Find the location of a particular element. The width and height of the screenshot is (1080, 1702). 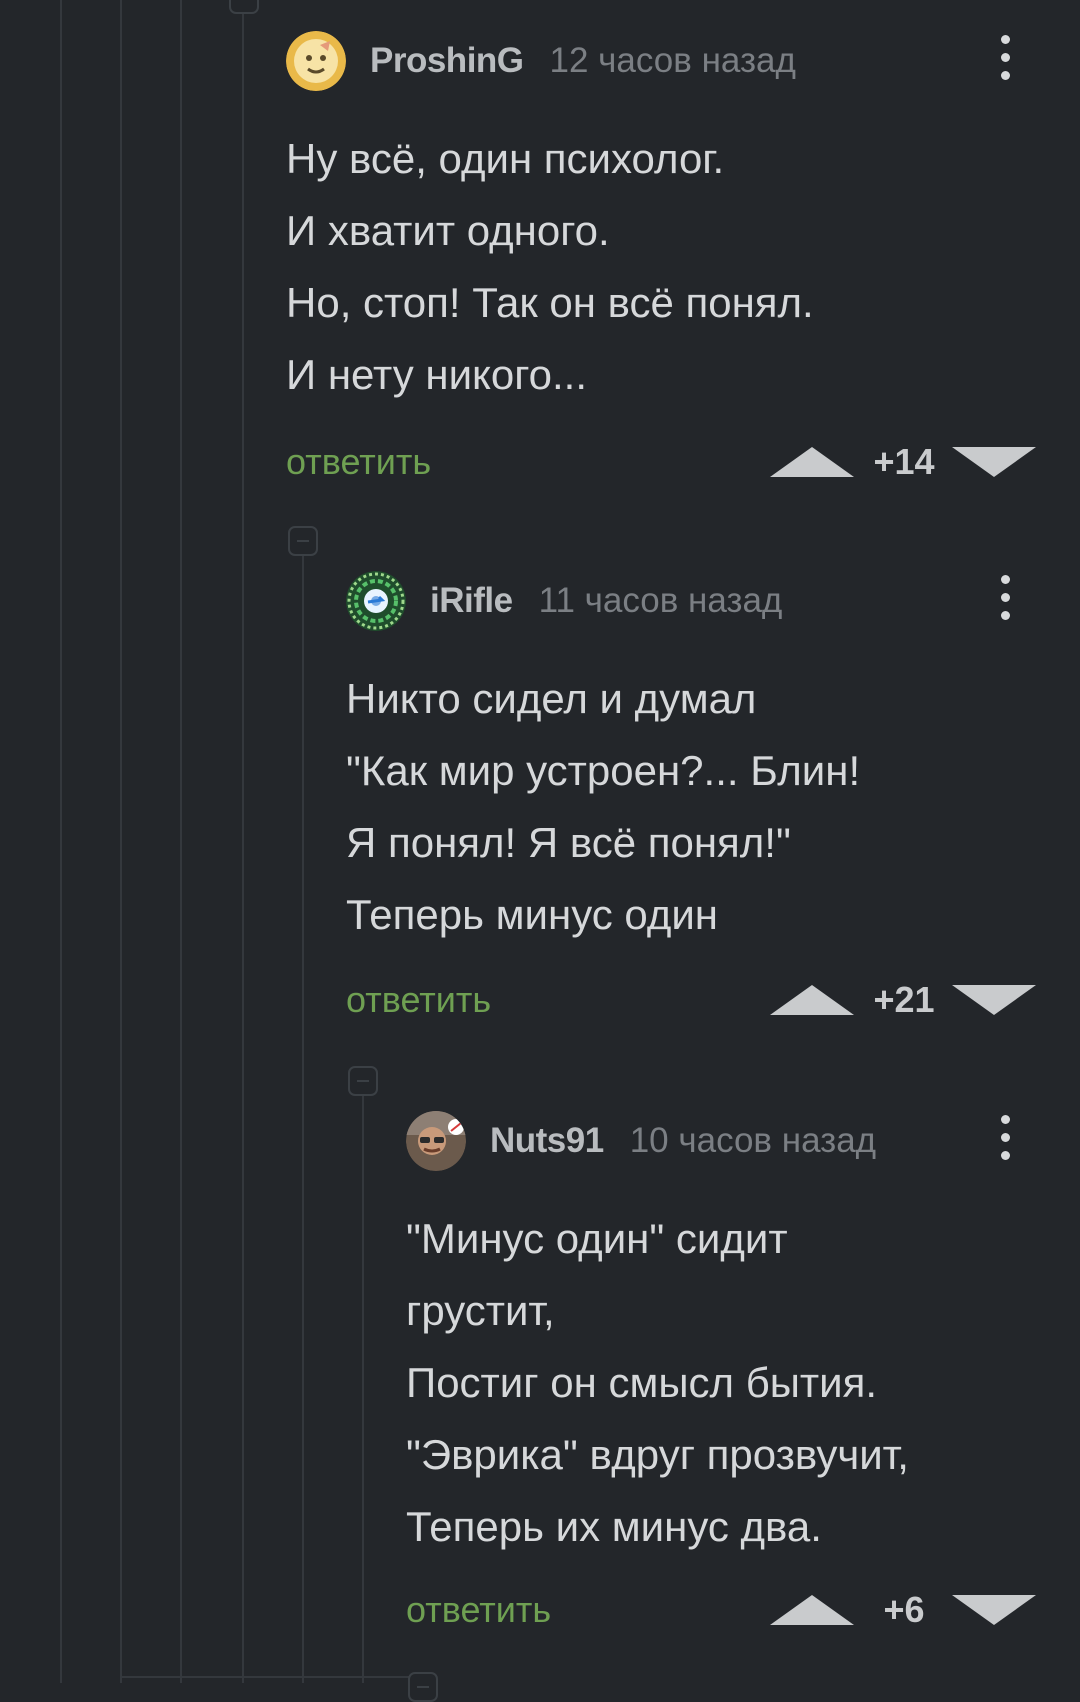

patterned-badge-avatar-icon is located at coordinates (376, 601).